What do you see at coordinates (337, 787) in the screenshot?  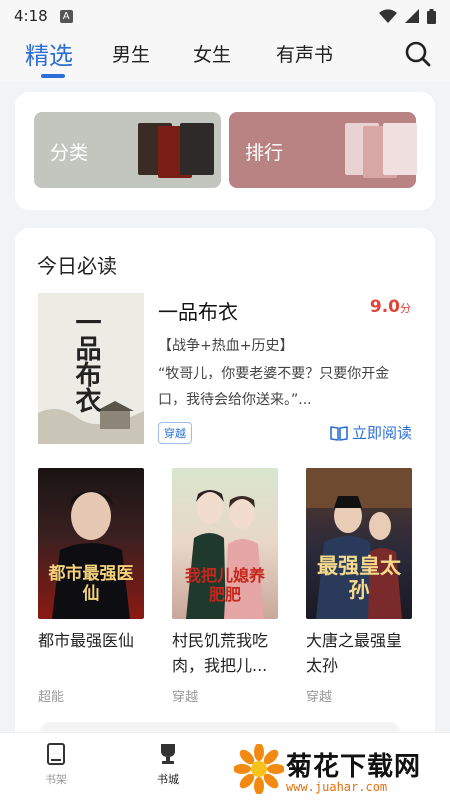 I see `watermark-url: www.juahar.com` at bounding box center [337, 787].